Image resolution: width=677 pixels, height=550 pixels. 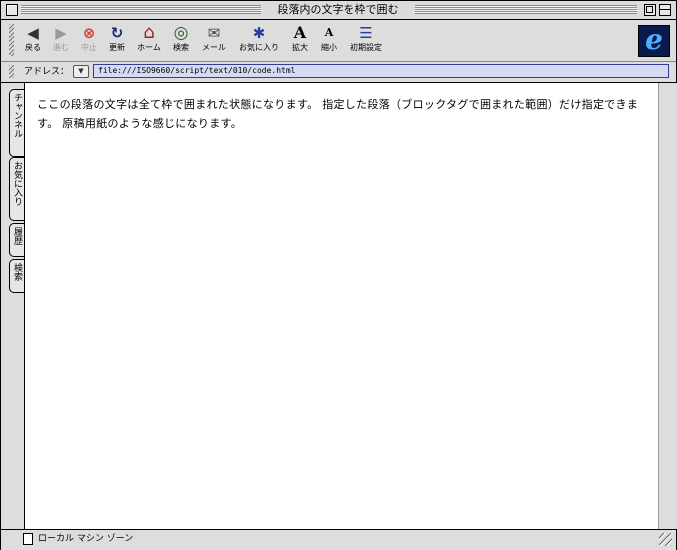 I want to click on tab-favorites: お気に入り, so click(x=16, y=189).